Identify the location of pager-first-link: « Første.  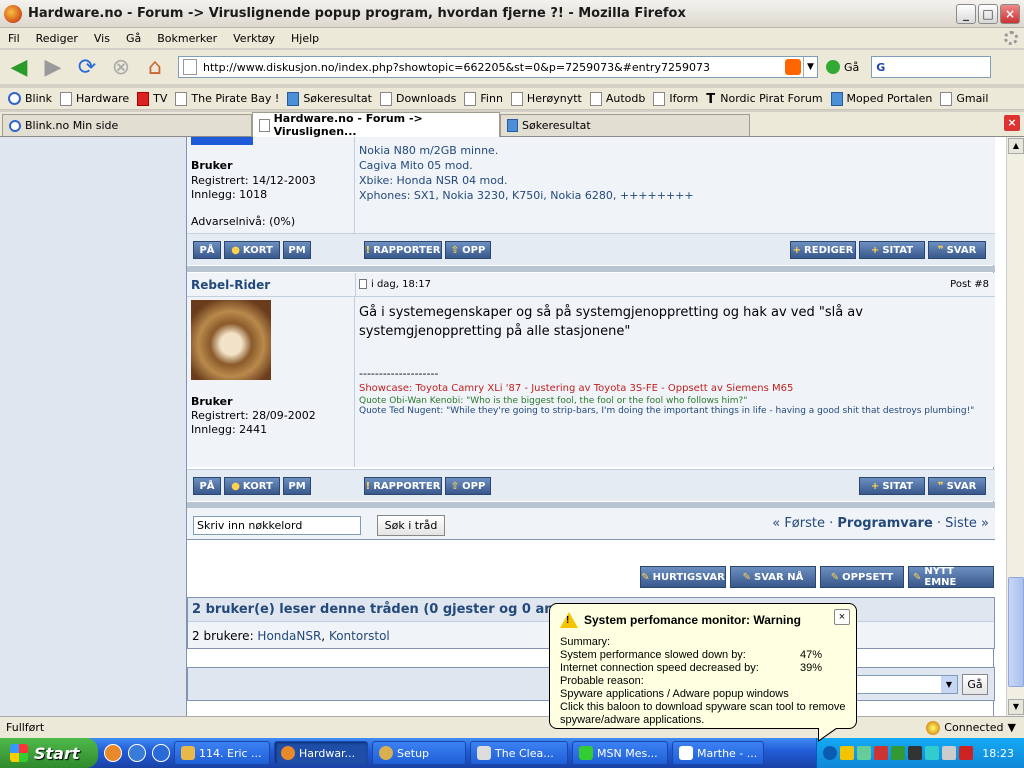
(798, 523).